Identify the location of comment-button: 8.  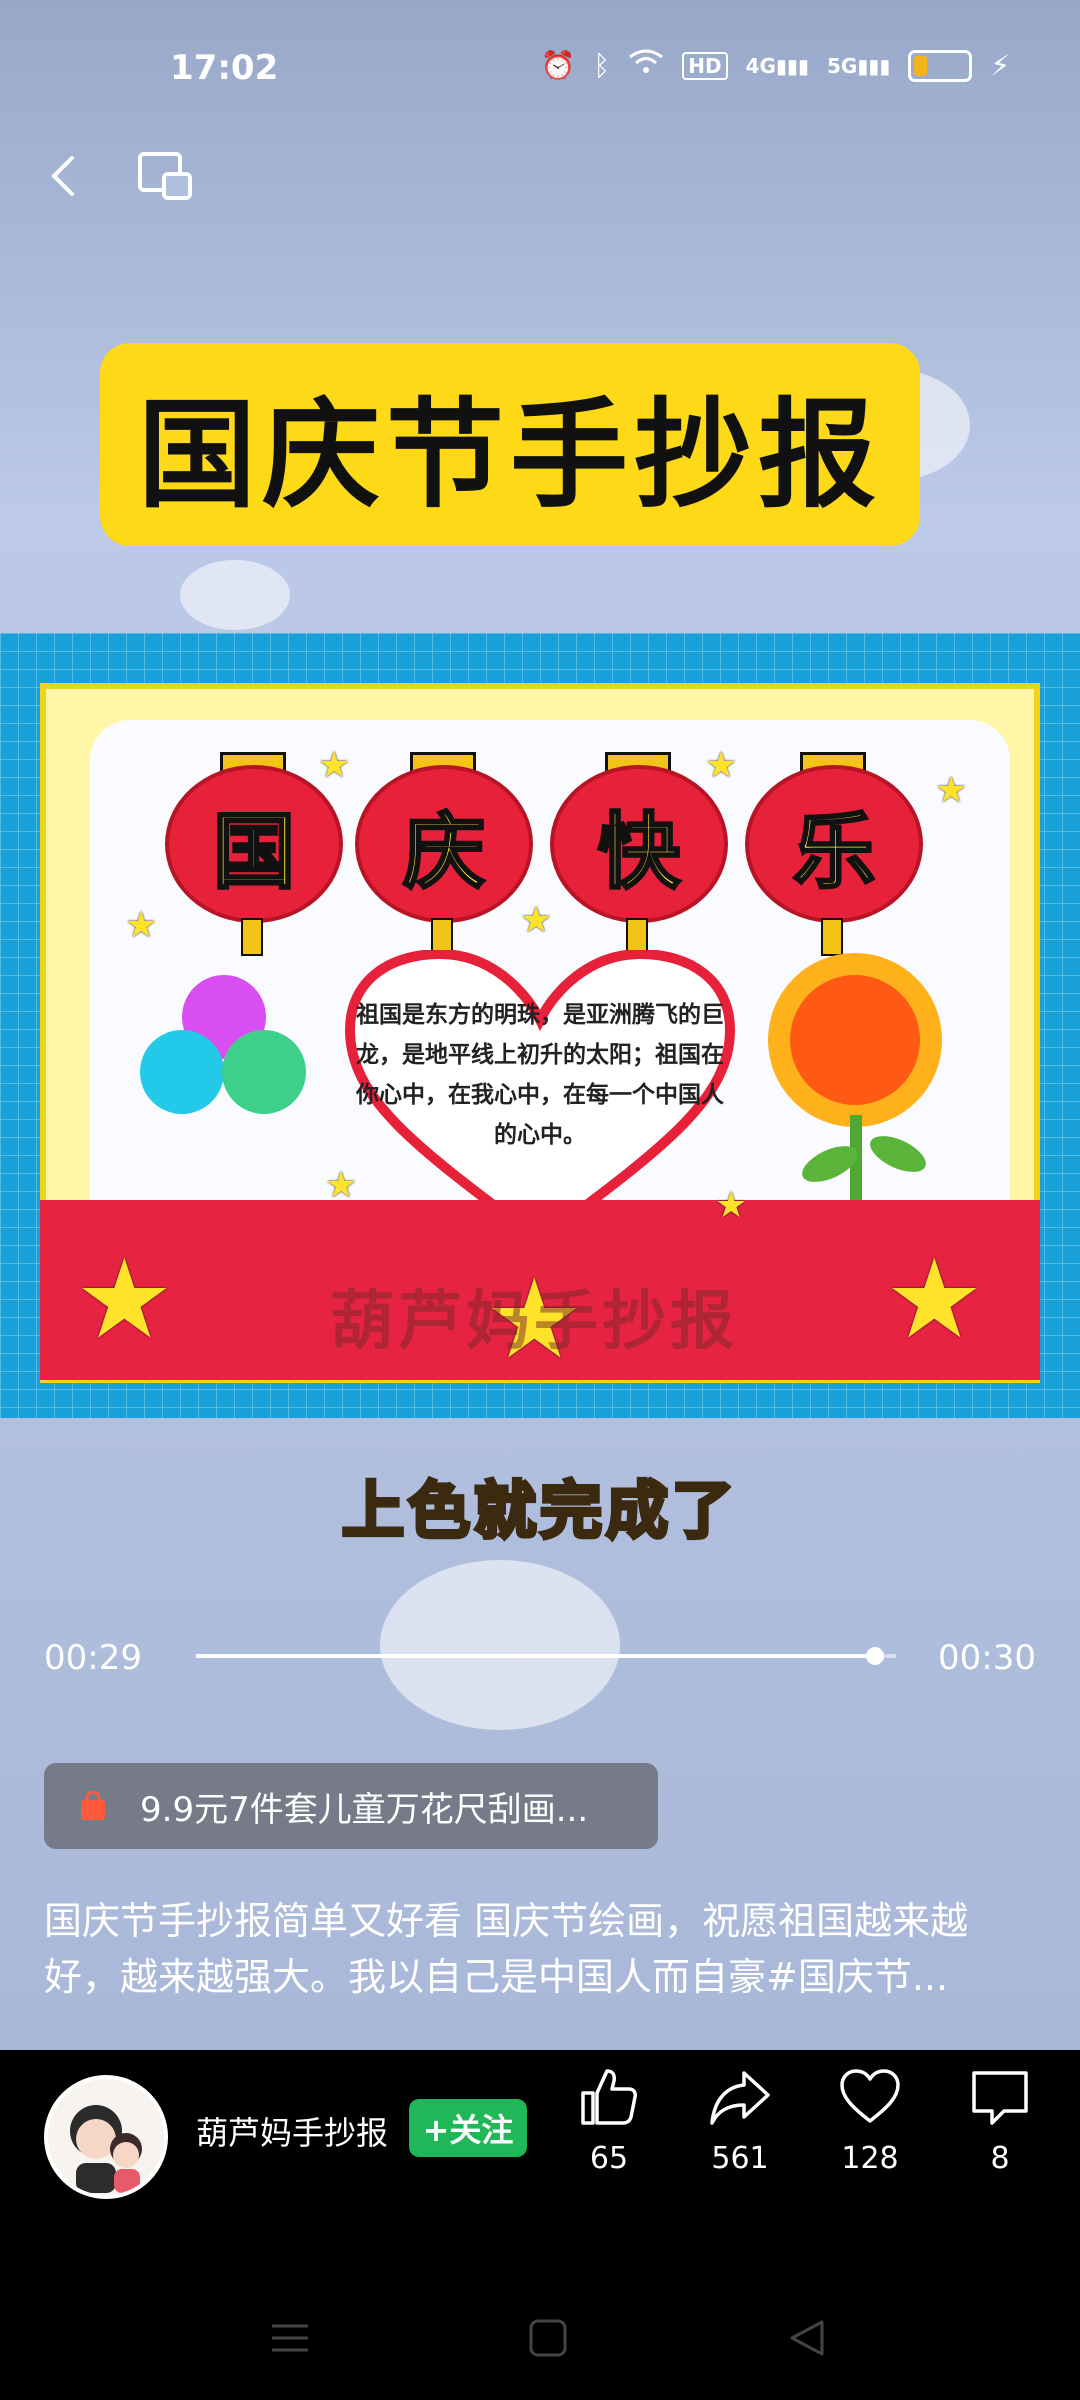
(1000, 2120).